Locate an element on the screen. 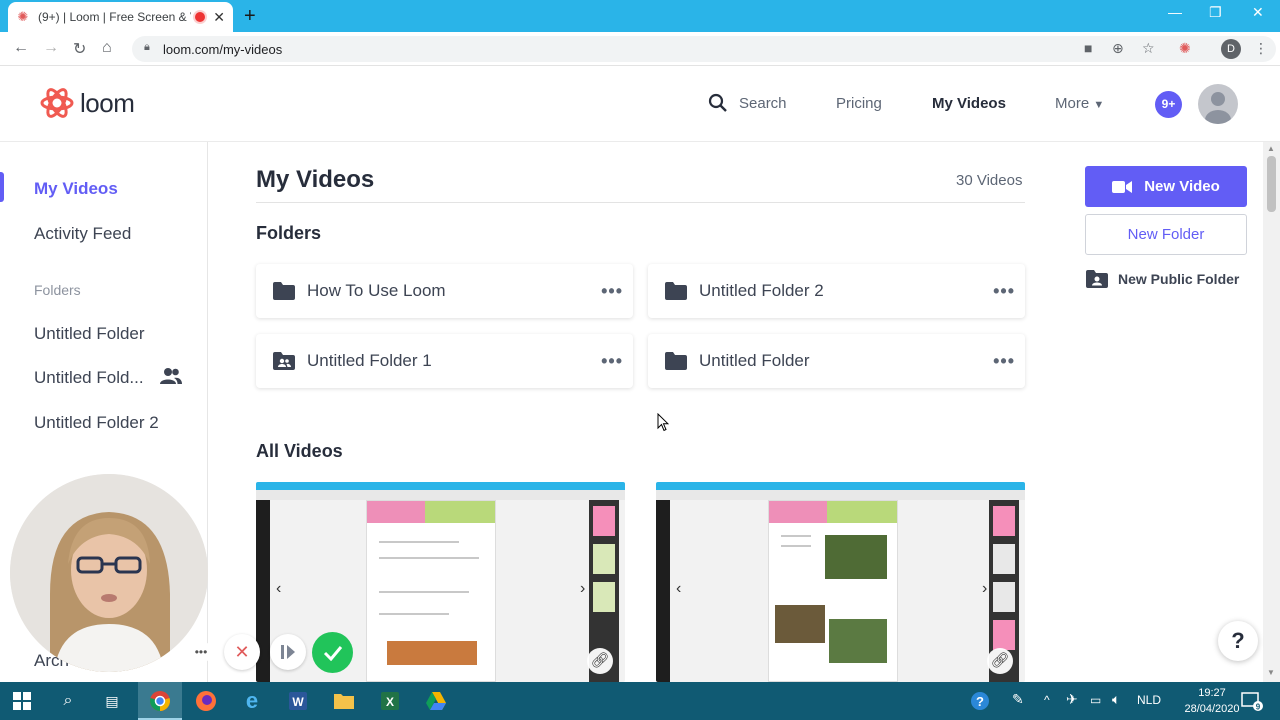 Image resolution: width=1280 pixels, height=720 pixels. all-videos-heading: All Videos is located at coordinates (299, 451).